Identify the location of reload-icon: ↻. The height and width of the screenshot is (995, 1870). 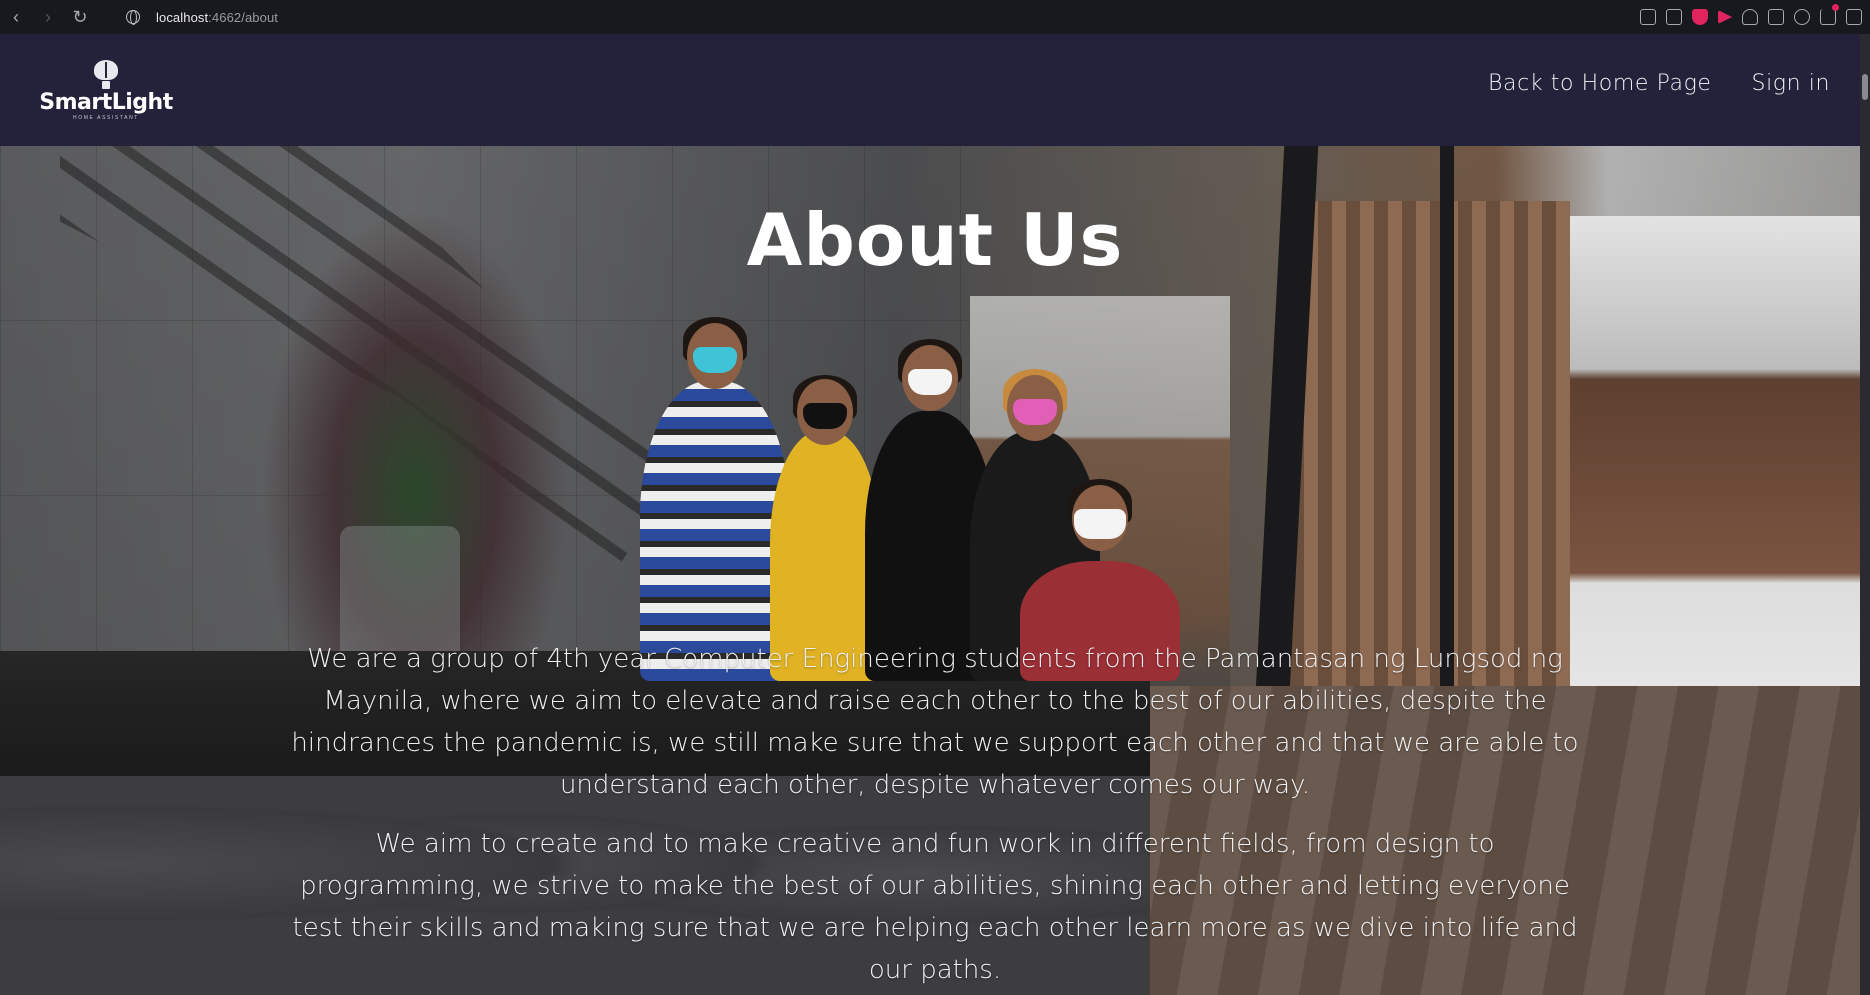
(80, 17).